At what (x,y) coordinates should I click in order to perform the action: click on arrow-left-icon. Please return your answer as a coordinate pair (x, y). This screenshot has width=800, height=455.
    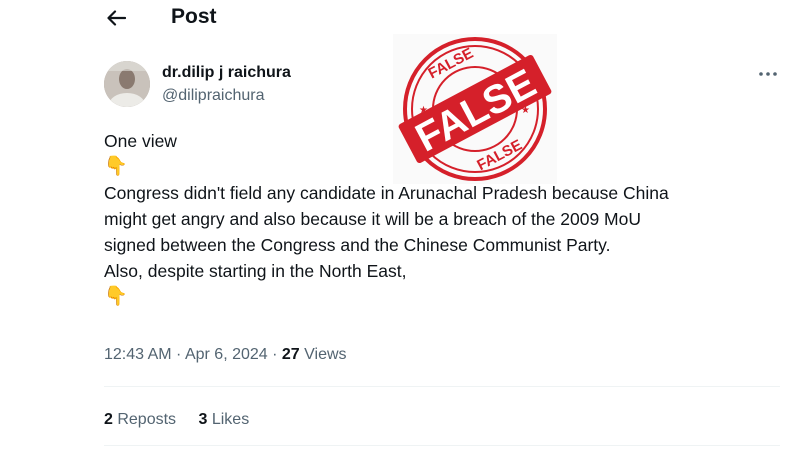
    Looking at the image, I should click on (116, 18).